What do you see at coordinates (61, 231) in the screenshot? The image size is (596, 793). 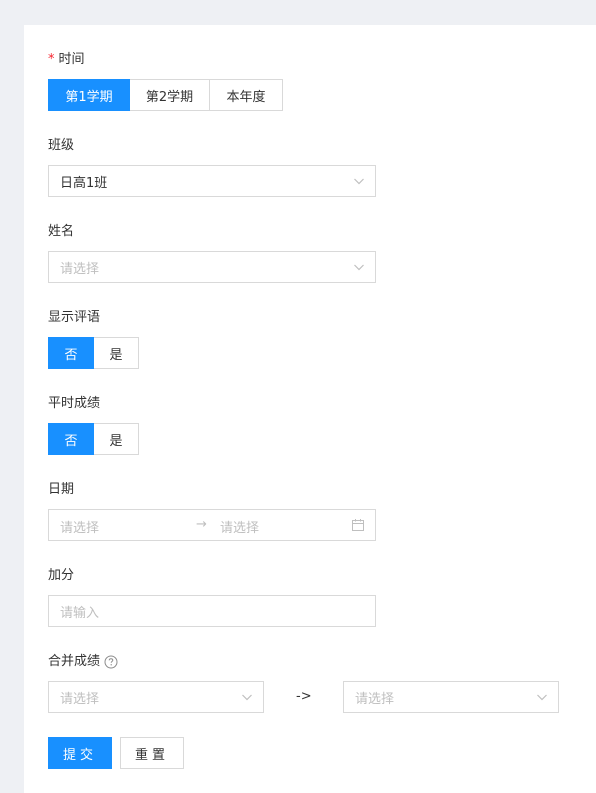 I see `name-label: 姓名` at bounding box center [61, 231].